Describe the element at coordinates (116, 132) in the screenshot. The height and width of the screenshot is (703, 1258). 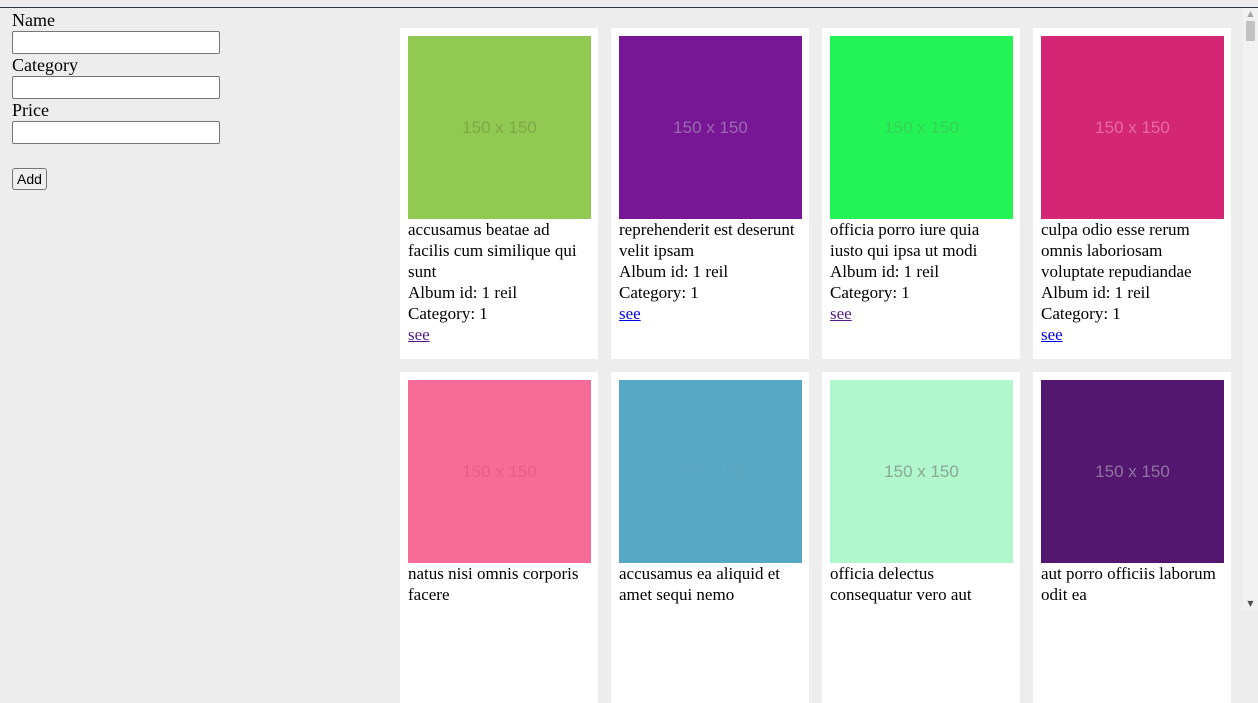
I see `price-input` at that location.